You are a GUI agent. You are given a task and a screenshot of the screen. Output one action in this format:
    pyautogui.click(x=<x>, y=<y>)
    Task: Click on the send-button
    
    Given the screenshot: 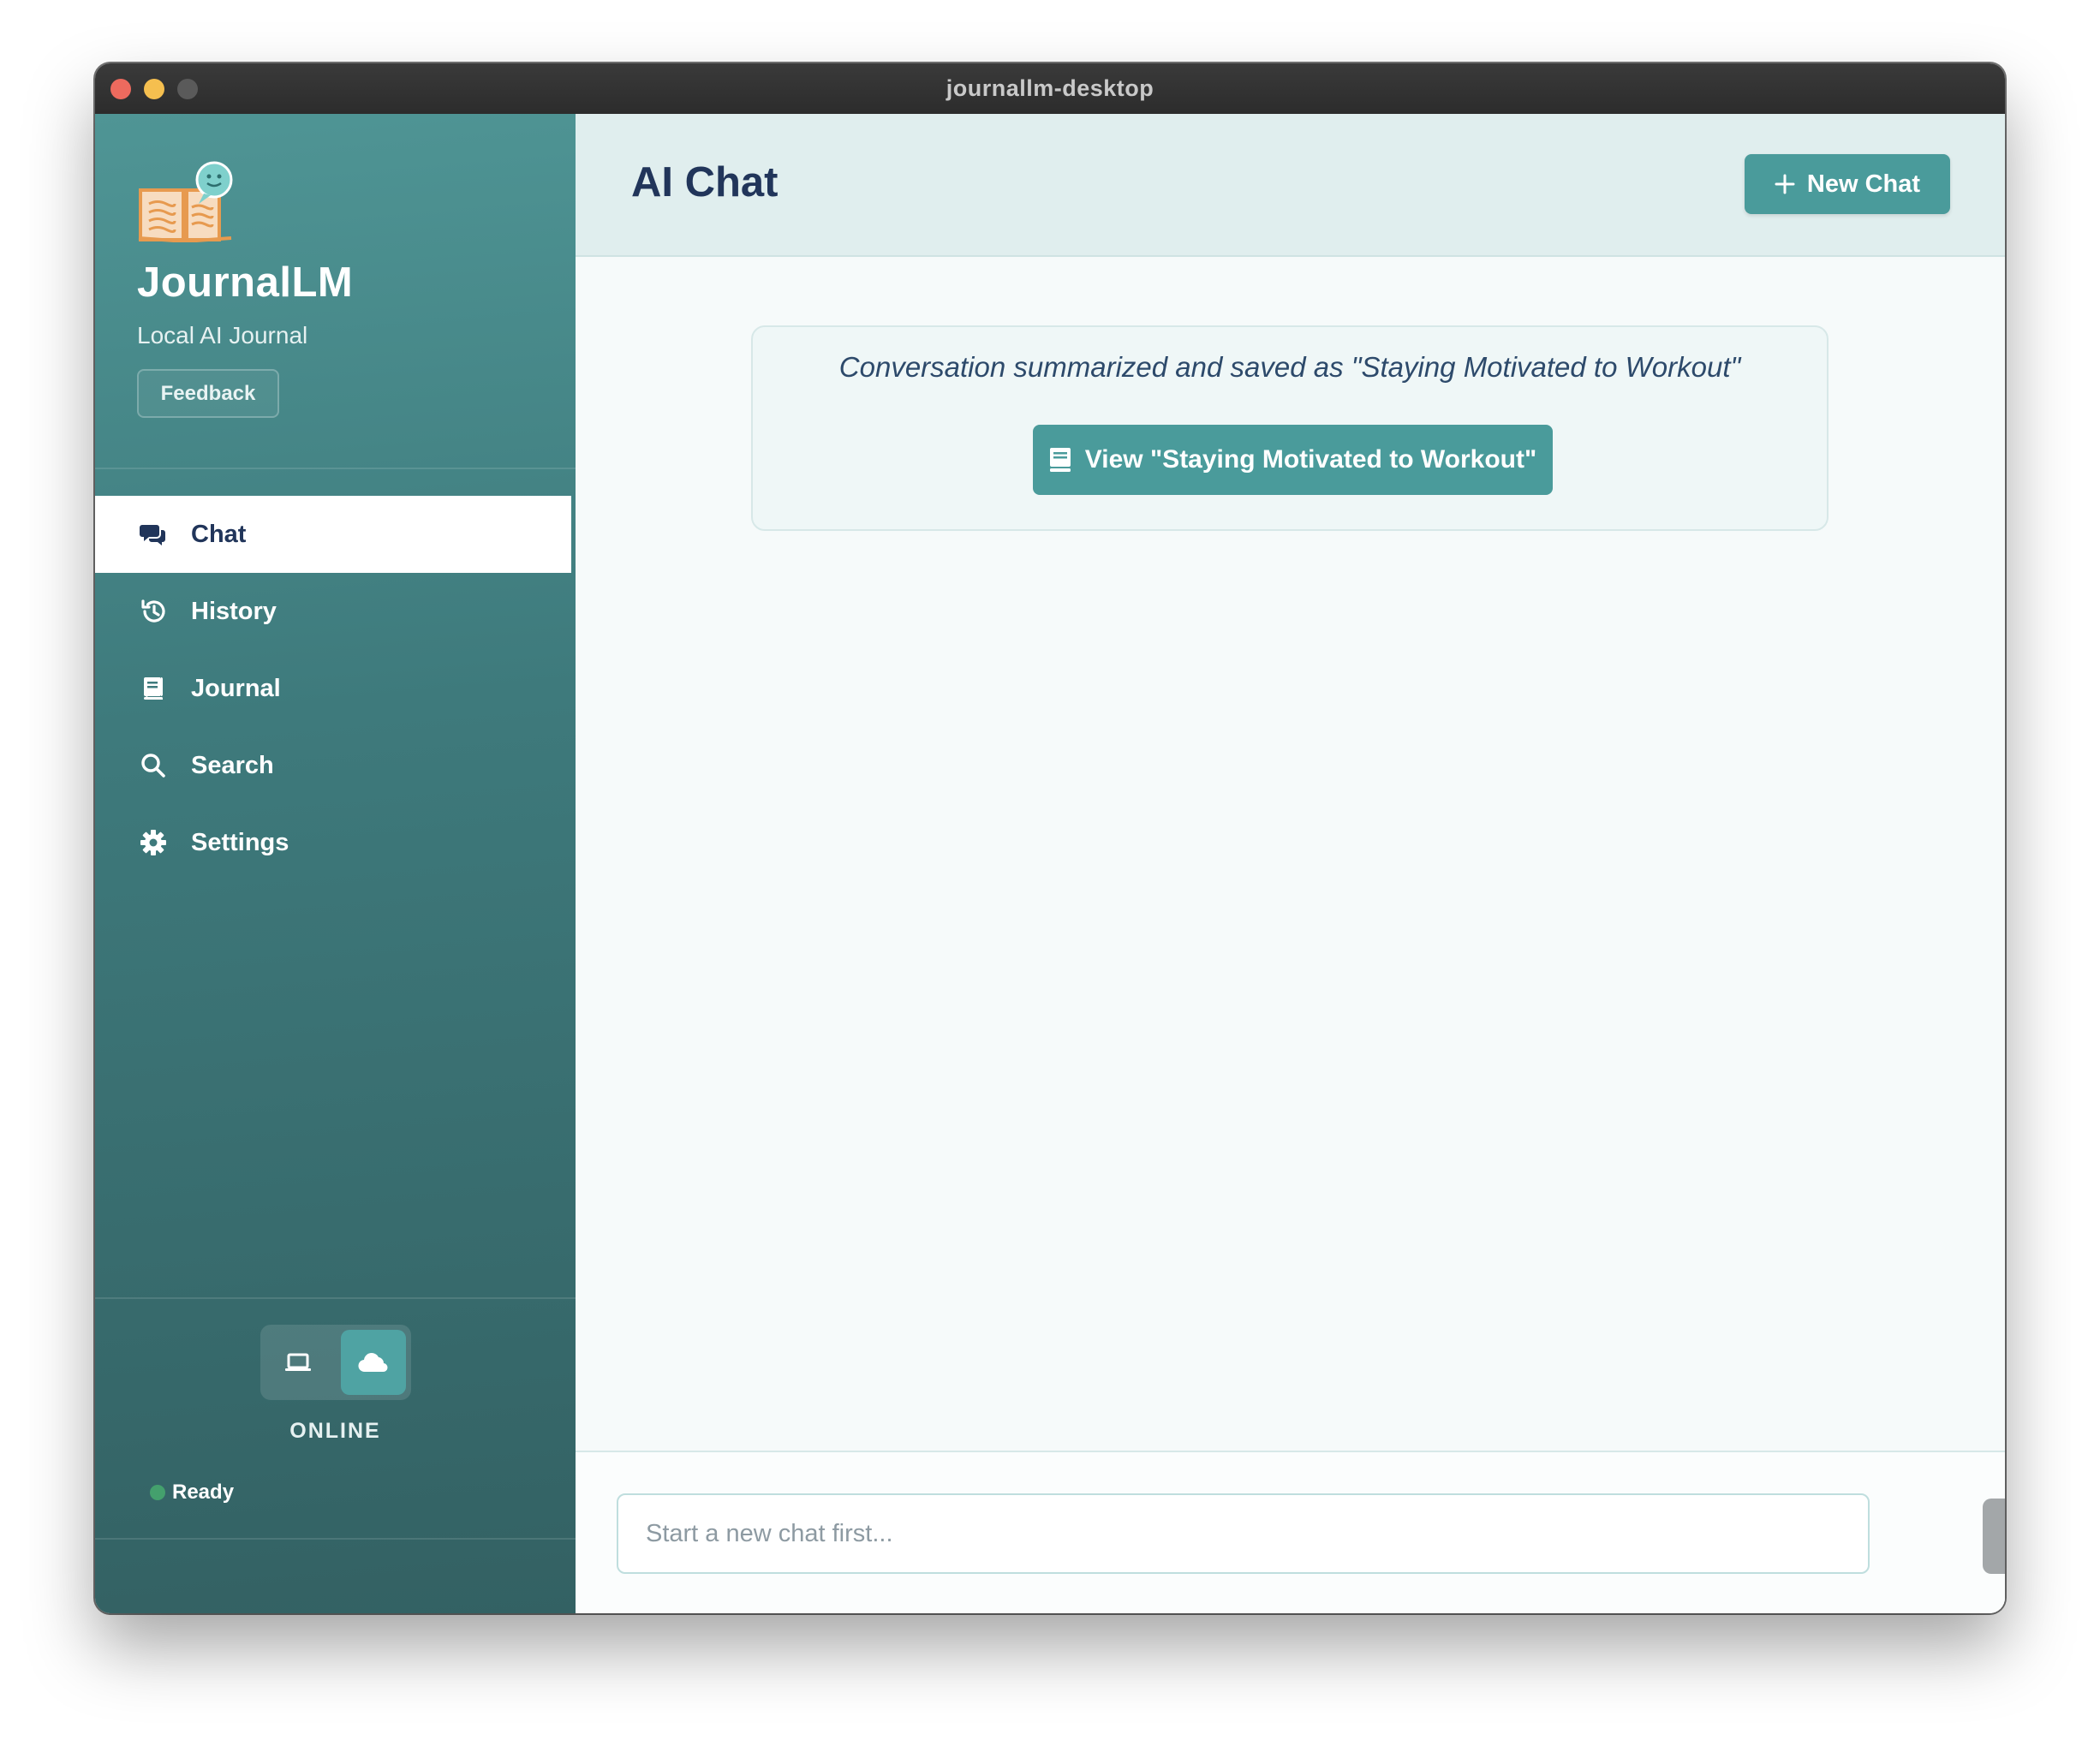 What is the action you would take?
    pyautogui.click(x=1994, y=1536)
    